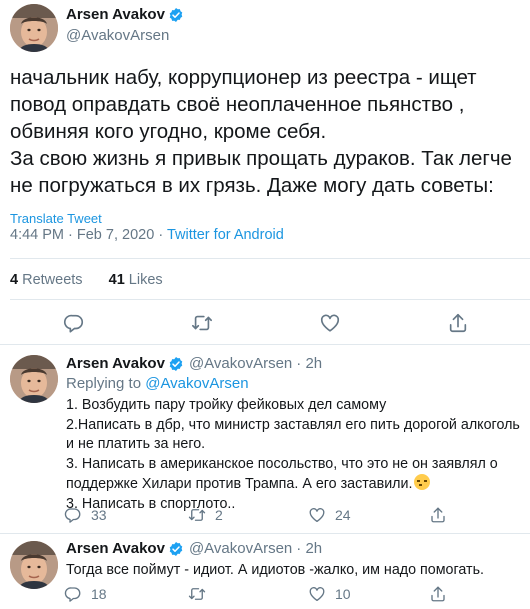 The image size is (530, 609). I want to click on reply-count: 33, so click(99, 515).